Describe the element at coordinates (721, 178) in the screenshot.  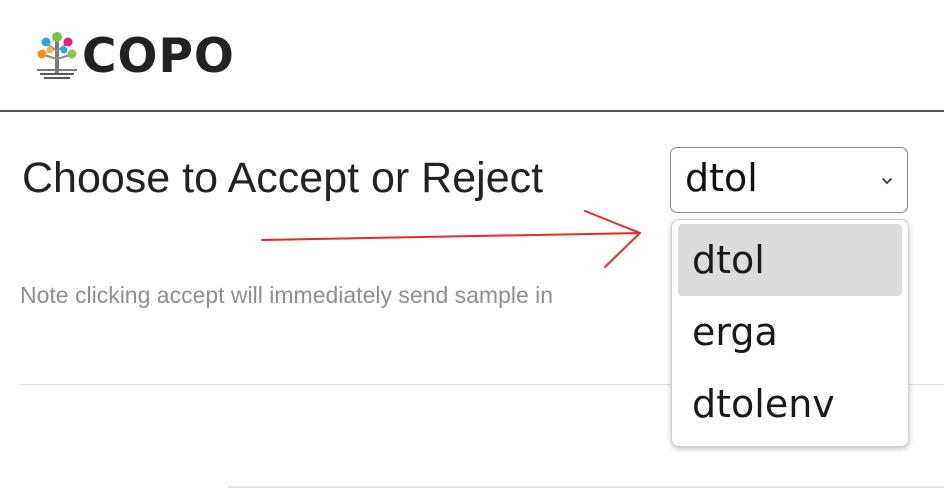
I see `select-value: dtol` at that location.